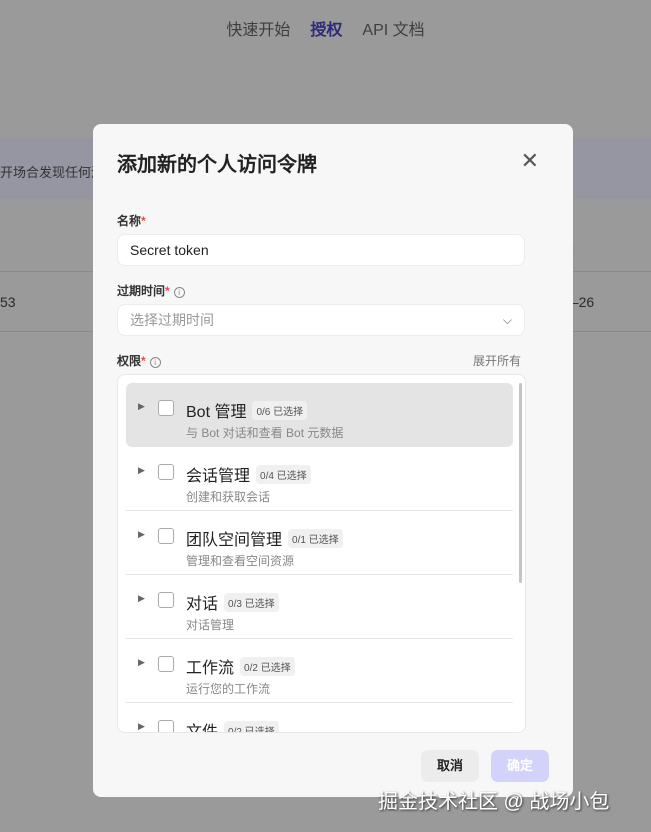 Image resolution: width=651 pixels, height=832 pixels. I want to click on selected-count-badge: 0/1 已选择, so click(315, 538).